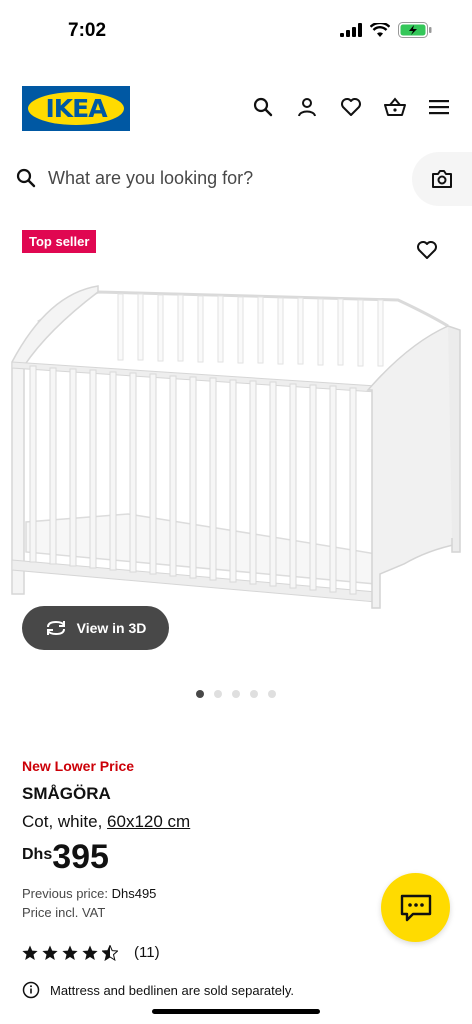 The width and height of the screenshot is (472, 1024). I want to click on rotate-3d-icon, so click(55, 628).